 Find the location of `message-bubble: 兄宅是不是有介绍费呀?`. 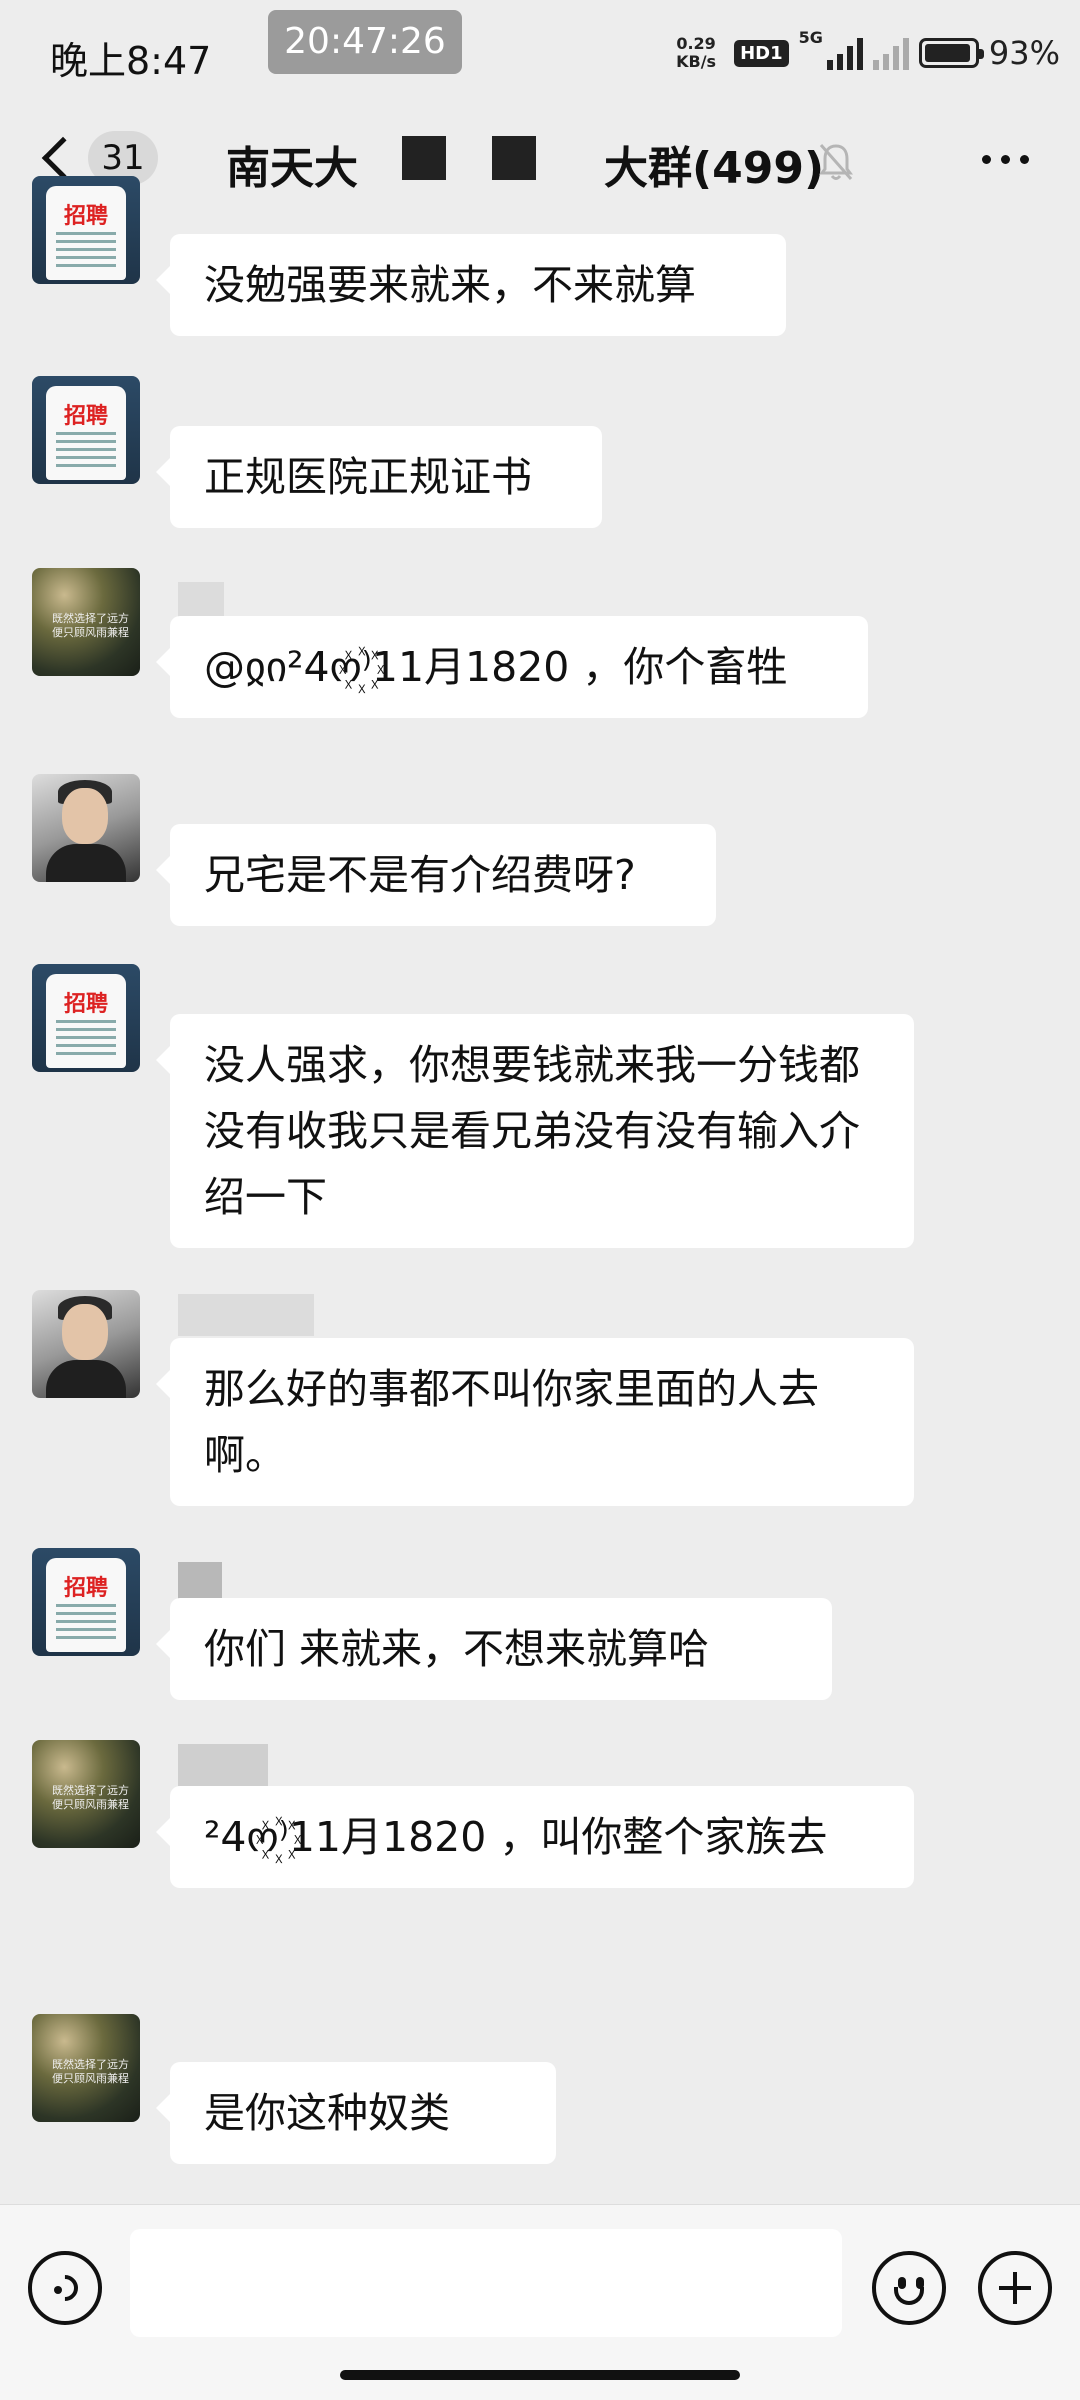

message-bubble: 兄宅是不是有介绍费呀? is located at coordinates (436, 875).